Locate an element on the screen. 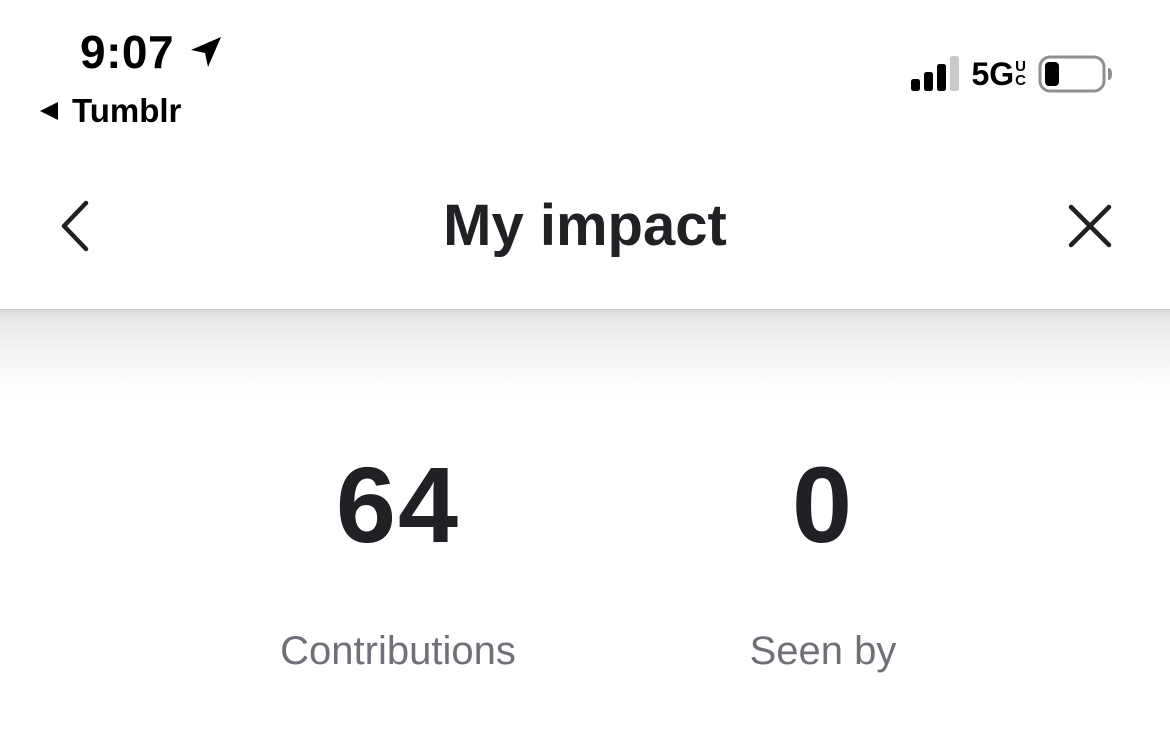 This screenshot has height=730, width=1170. cellular-signal-icon is located at coordinates (935, 74).